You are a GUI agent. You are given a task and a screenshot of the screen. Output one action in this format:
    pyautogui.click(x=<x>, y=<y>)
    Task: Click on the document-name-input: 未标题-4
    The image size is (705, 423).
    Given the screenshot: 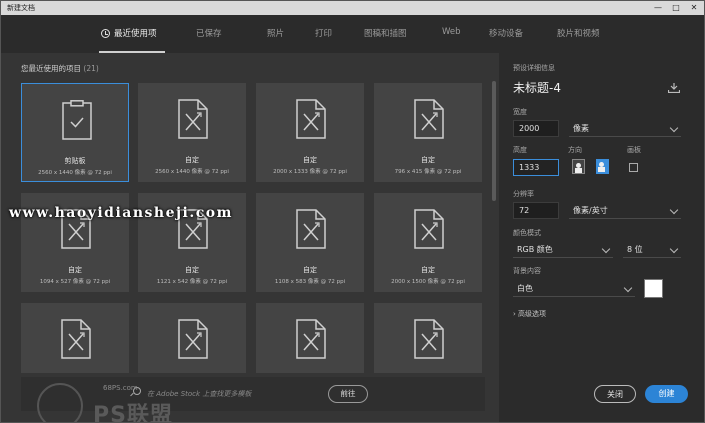 What is the action you would take?
    pyautogui.click(x=537, y=87)
    